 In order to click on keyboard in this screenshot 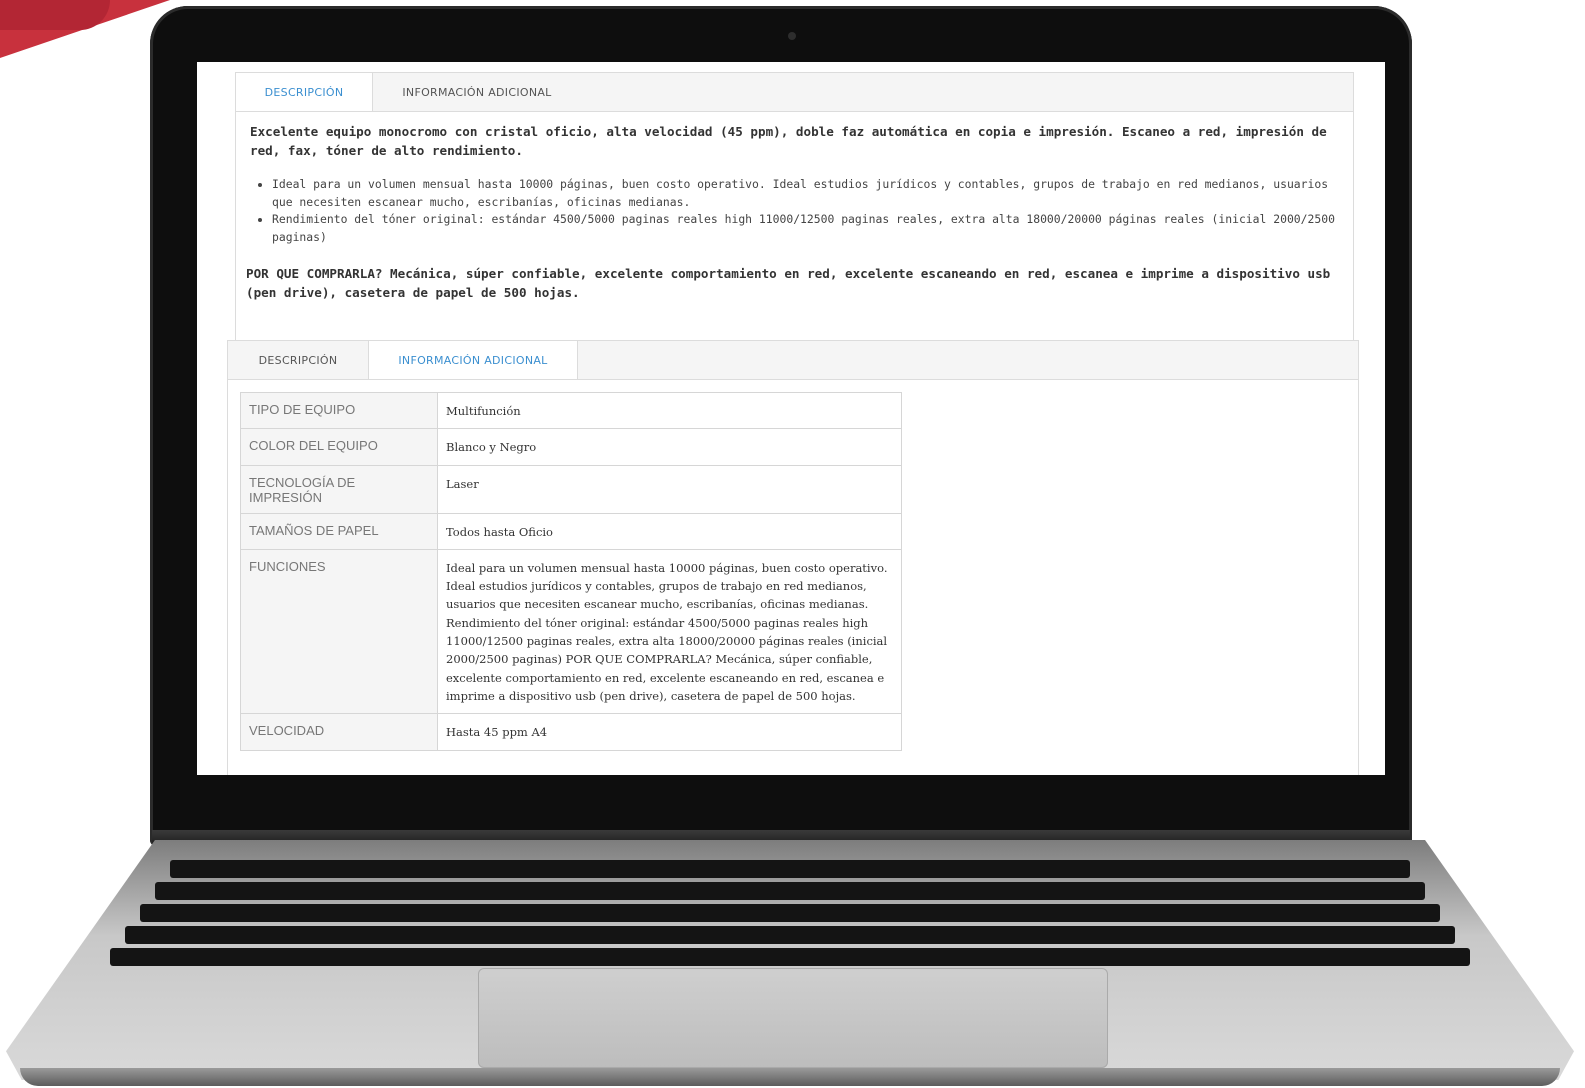, I will do `click(790, 915)`.